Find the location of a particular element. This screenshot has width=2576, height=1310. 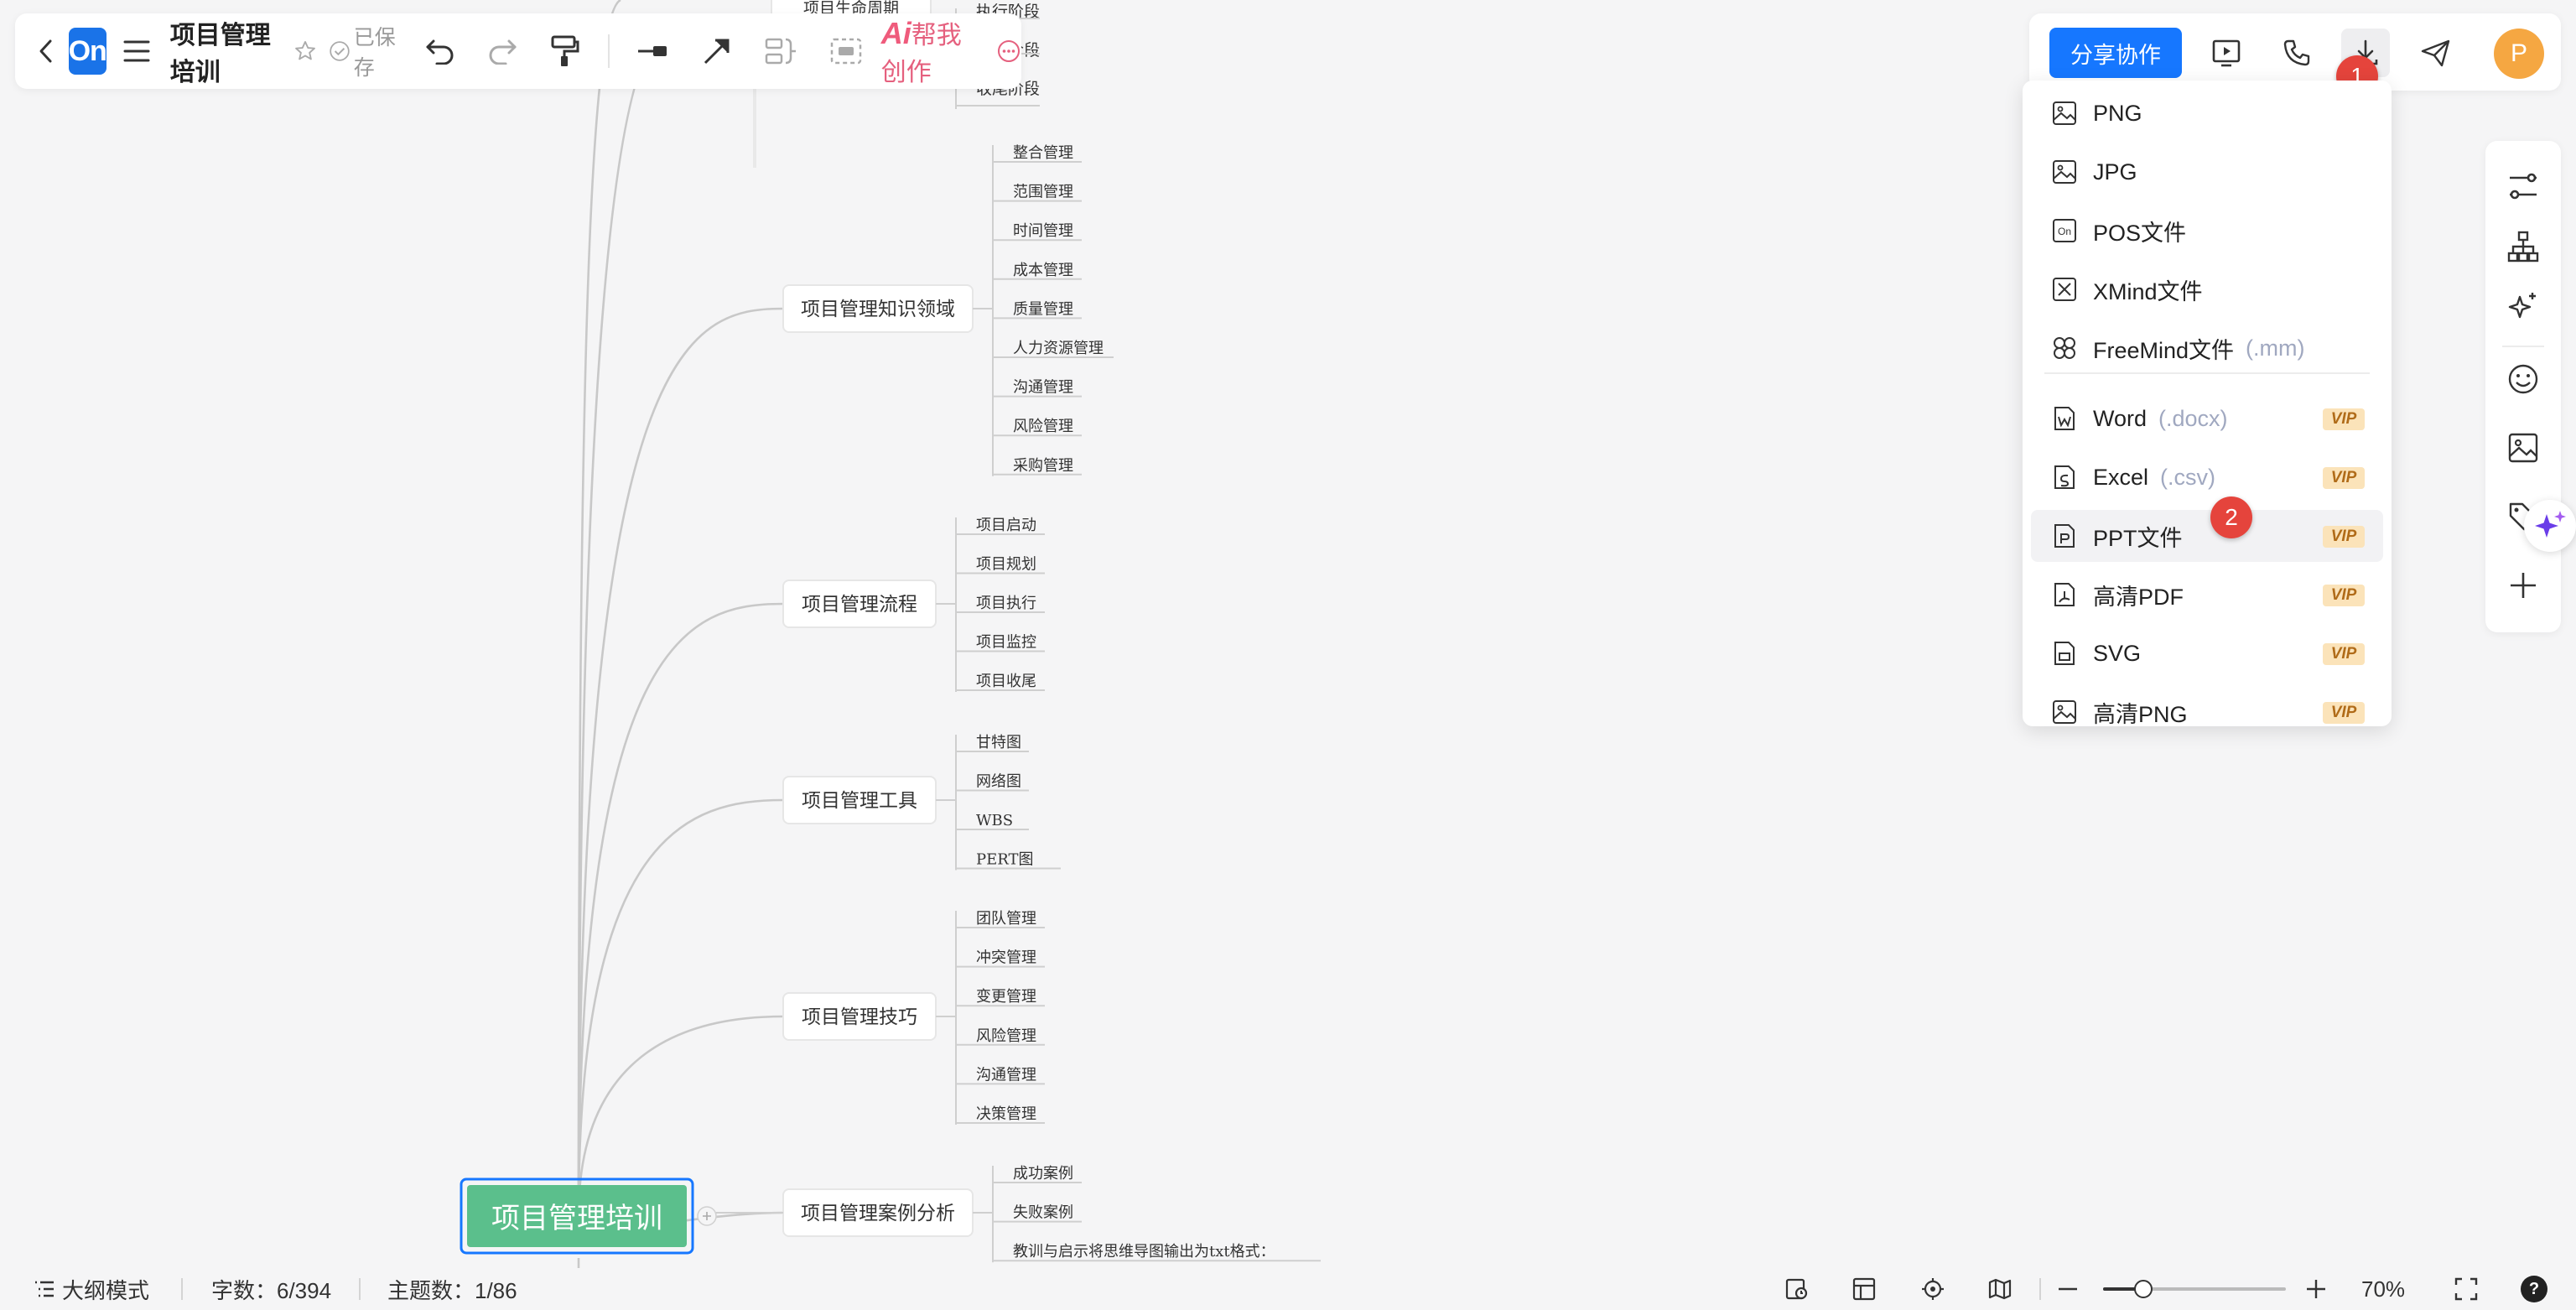

subtopic-label: 成本管理 is located at coordinates (1043, 270).